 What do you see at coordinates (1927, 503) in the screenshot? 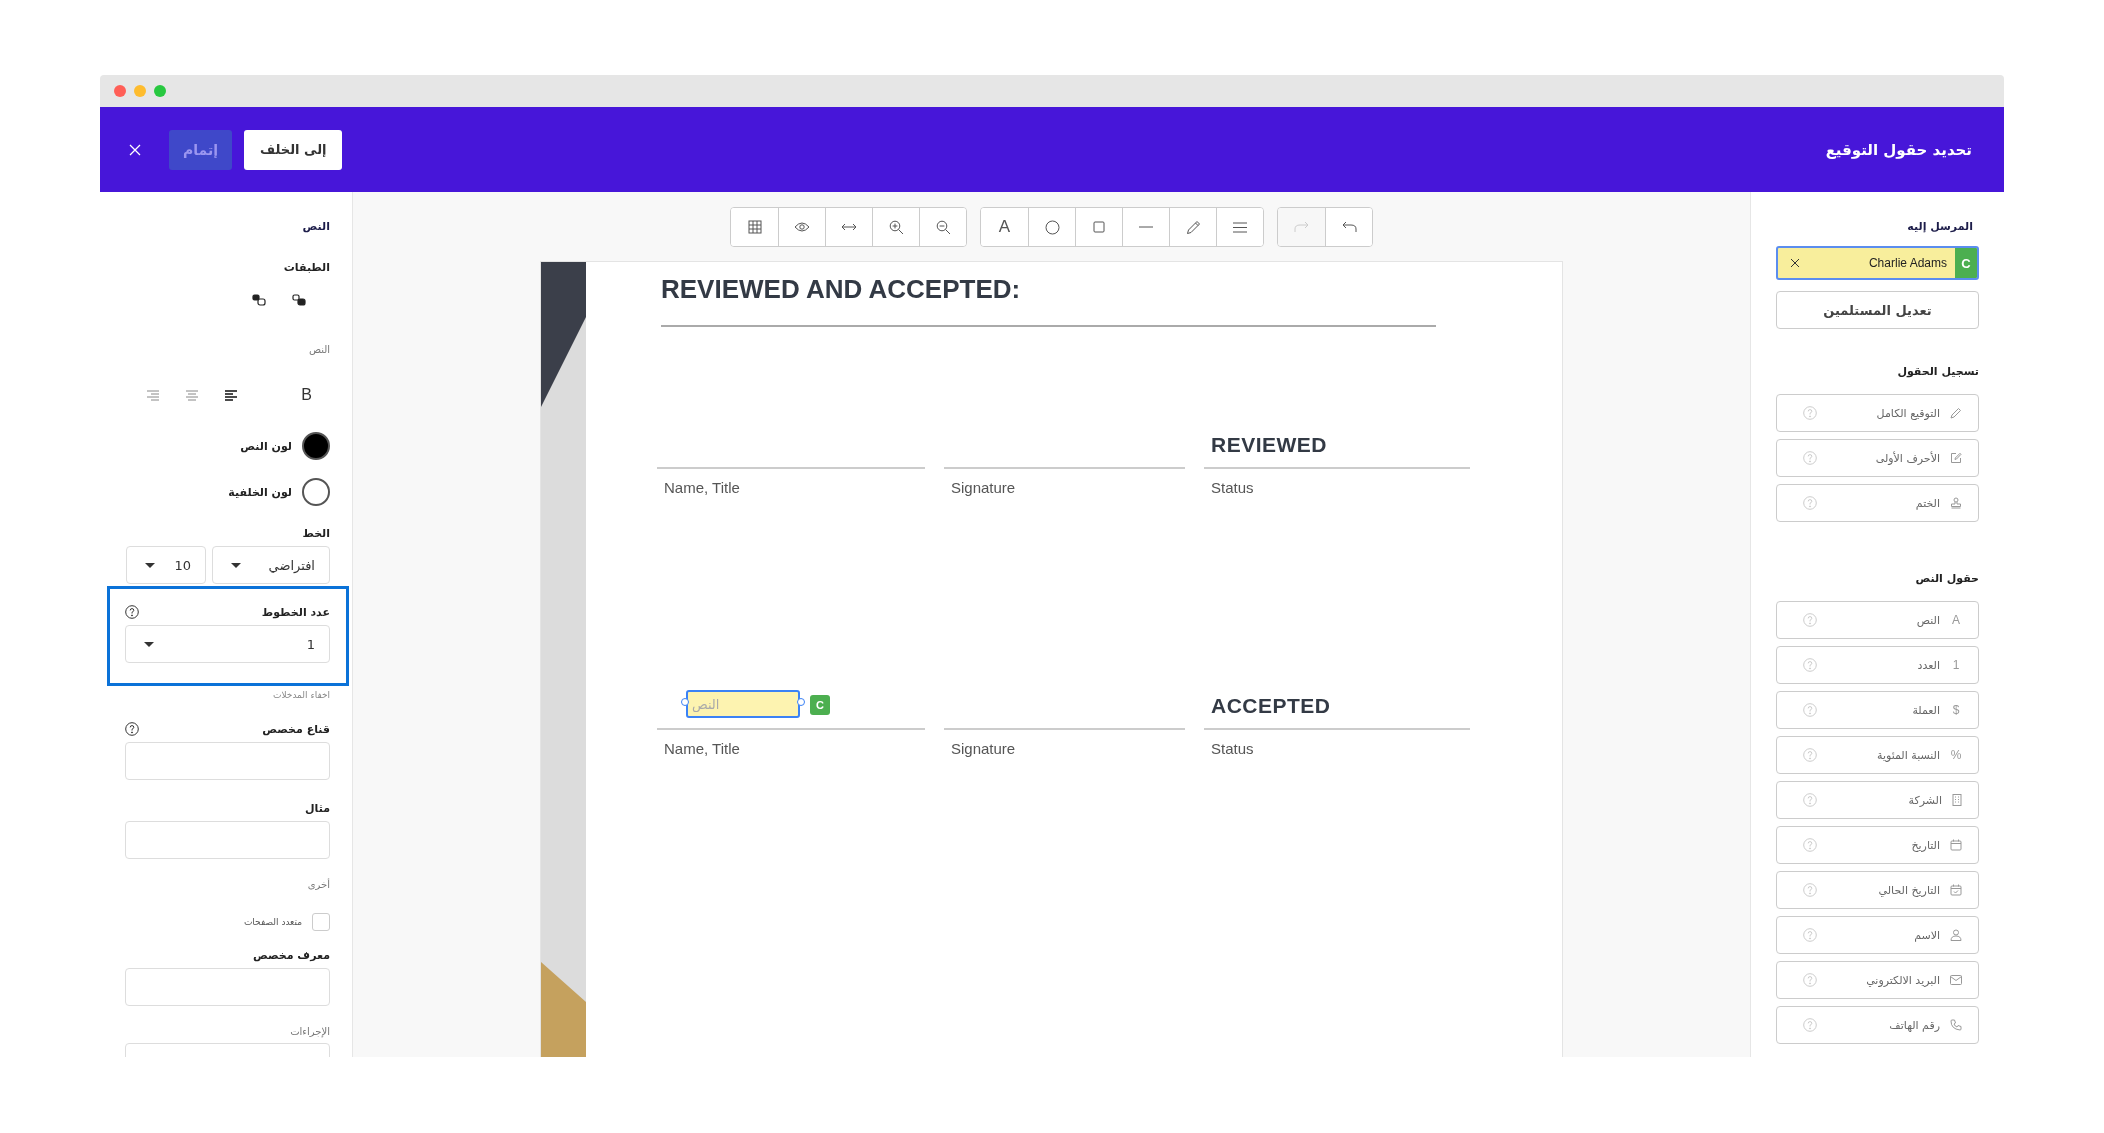
I see `field-label: الختم` at bounding box center [1927, 503].